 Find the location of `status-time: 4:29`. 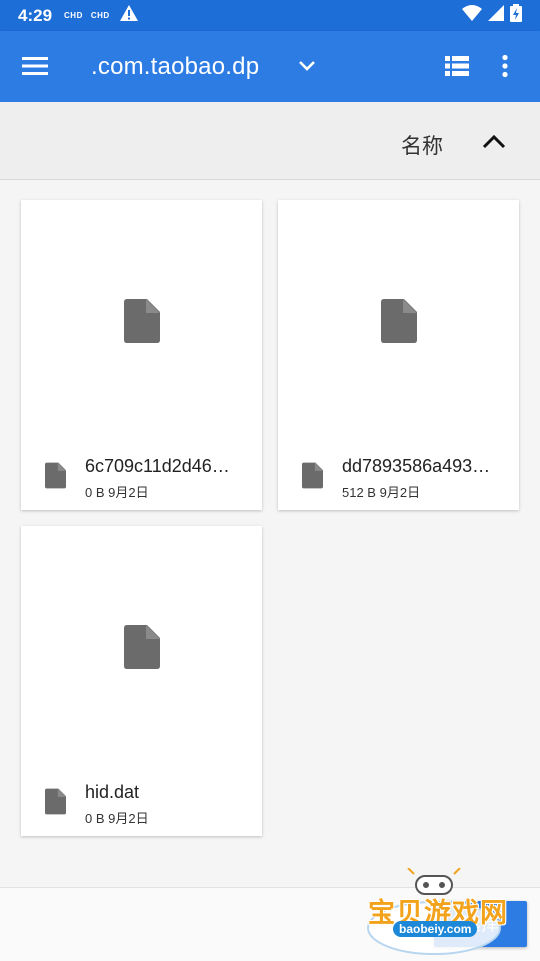

status-time: 4:29 is located at coordinates (35, 15).